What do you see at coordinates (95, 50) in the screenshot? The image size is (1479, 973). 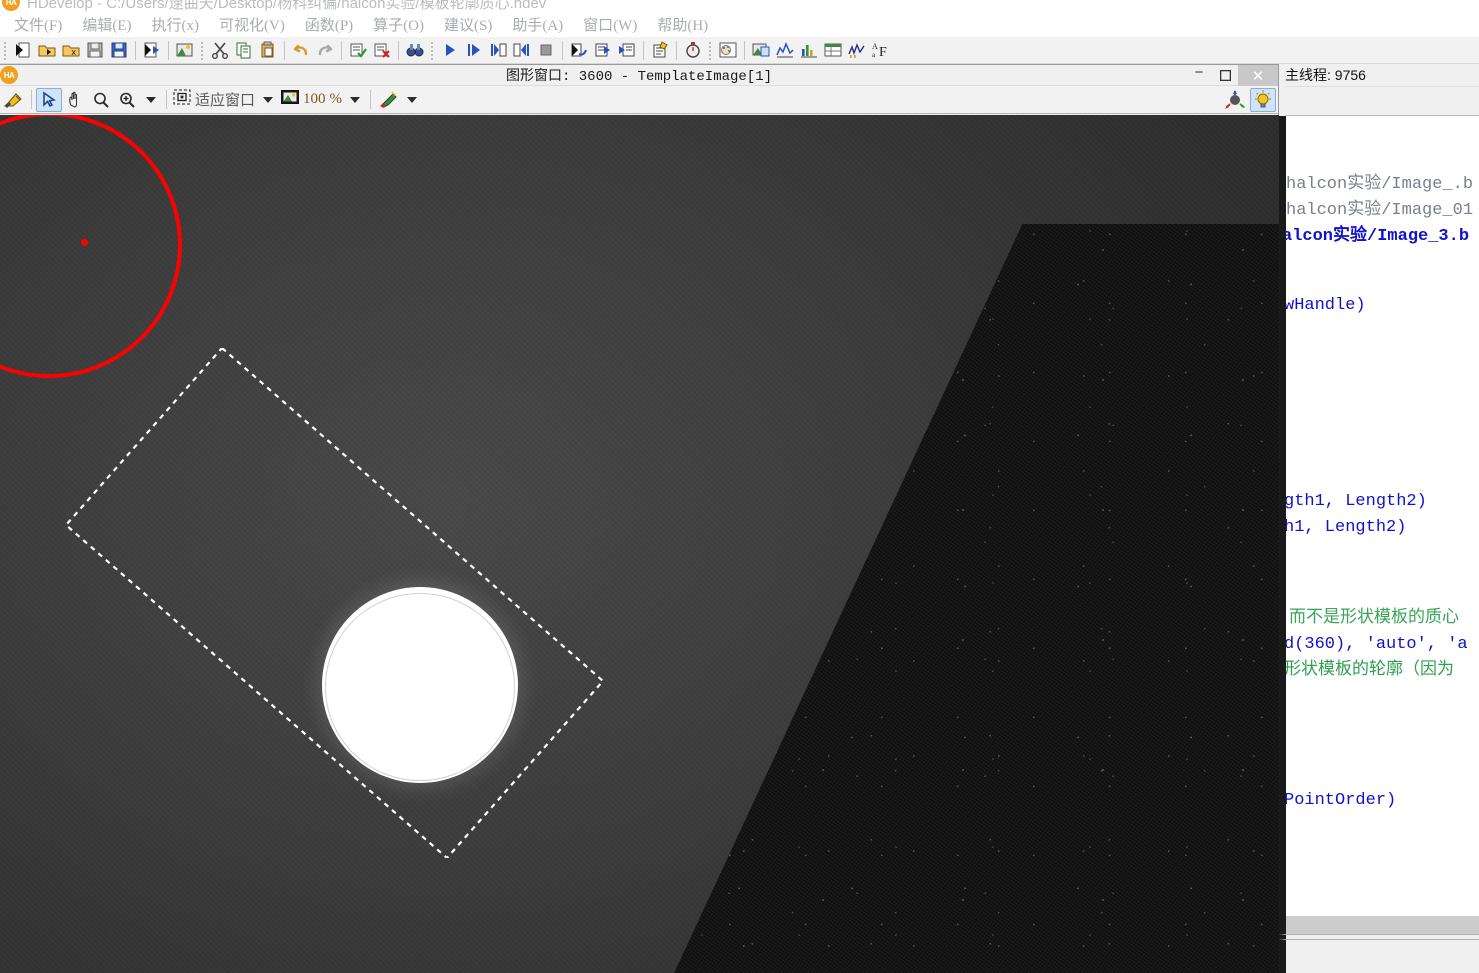 I see `save-icon` at bounding box center [95, 50].